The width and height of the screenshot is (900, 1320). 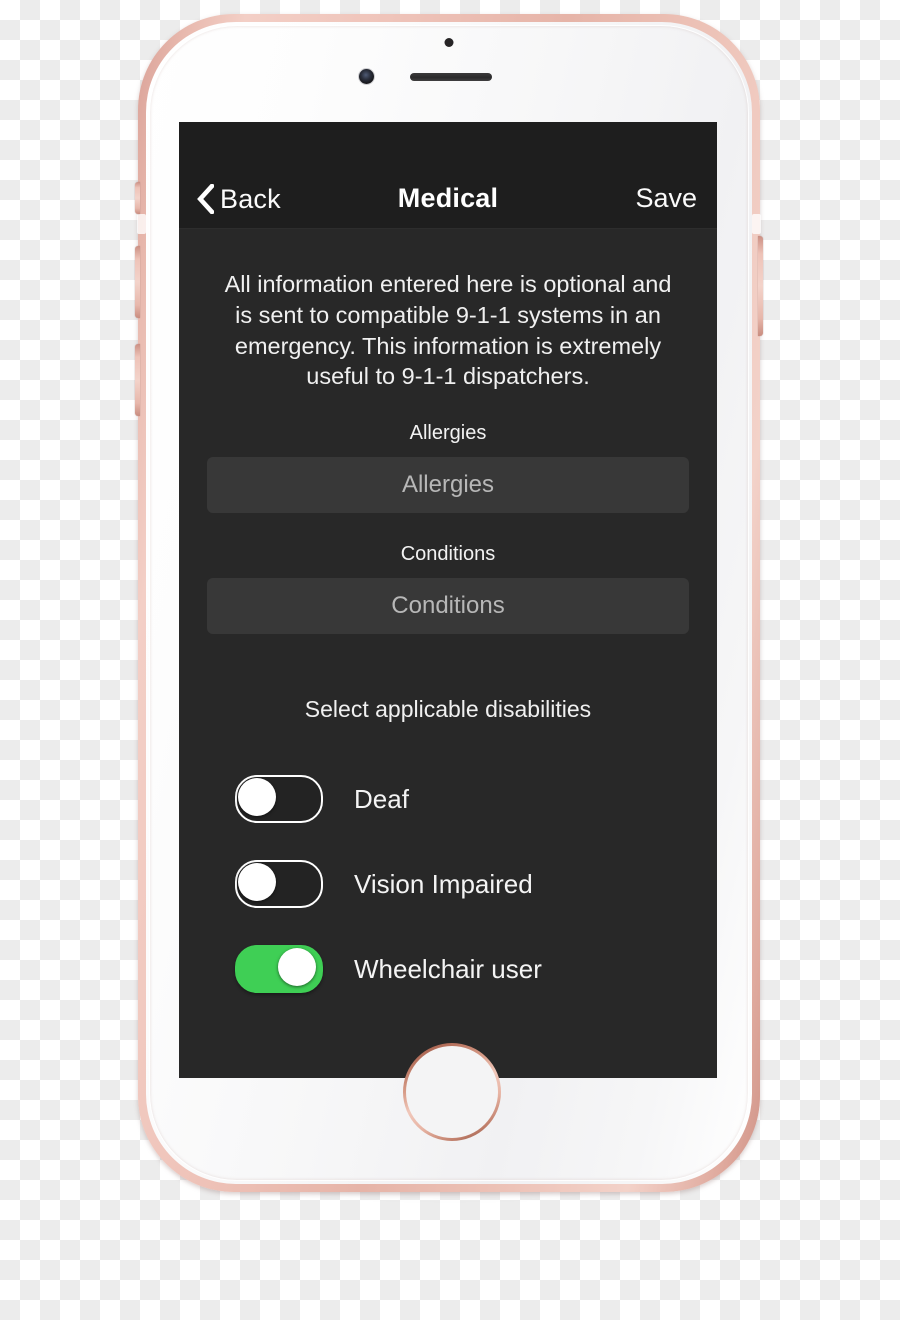 What do you see at coordinates (451, 77) in the screenshot?
I see `earpiece-speaker-icon` at bounding box center [451, 77].